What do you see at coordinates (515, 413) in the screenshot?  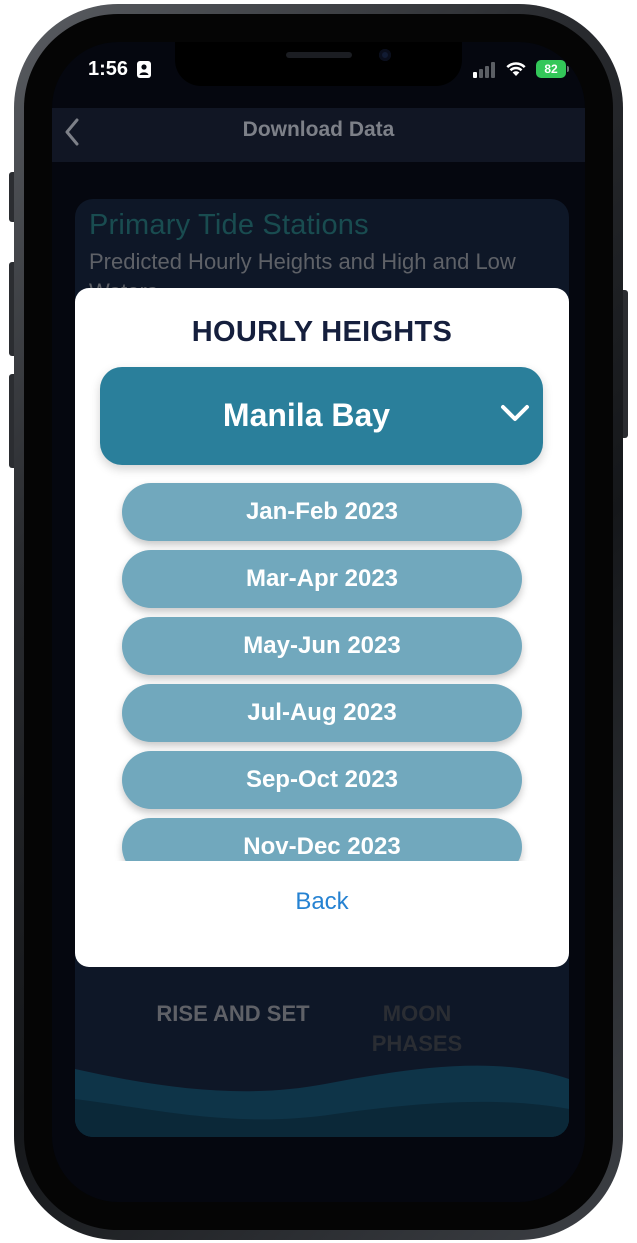 I see `chevron-down-icon` at bounding box center [515, 413].